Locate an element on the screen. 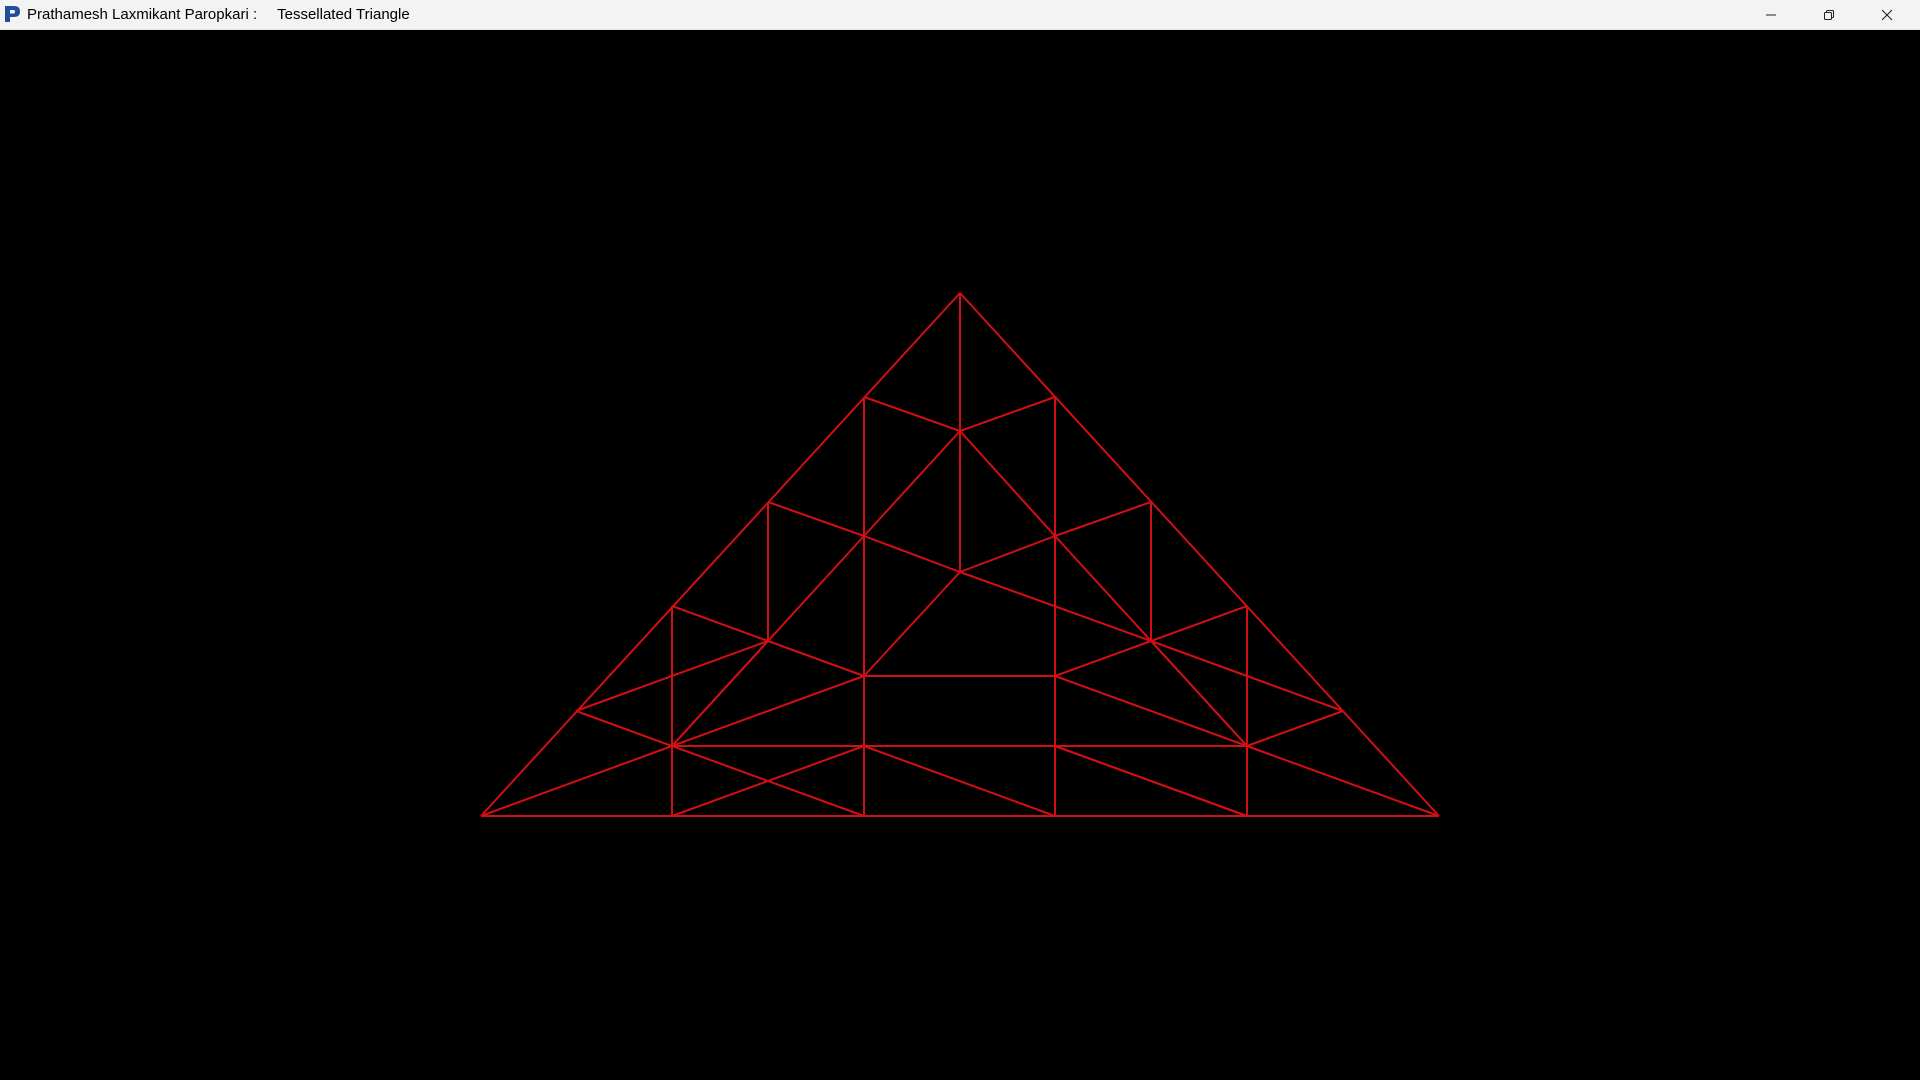 This screenshot has width=1920, height=1080. minimize-button is located at coordinates (1771, 14).